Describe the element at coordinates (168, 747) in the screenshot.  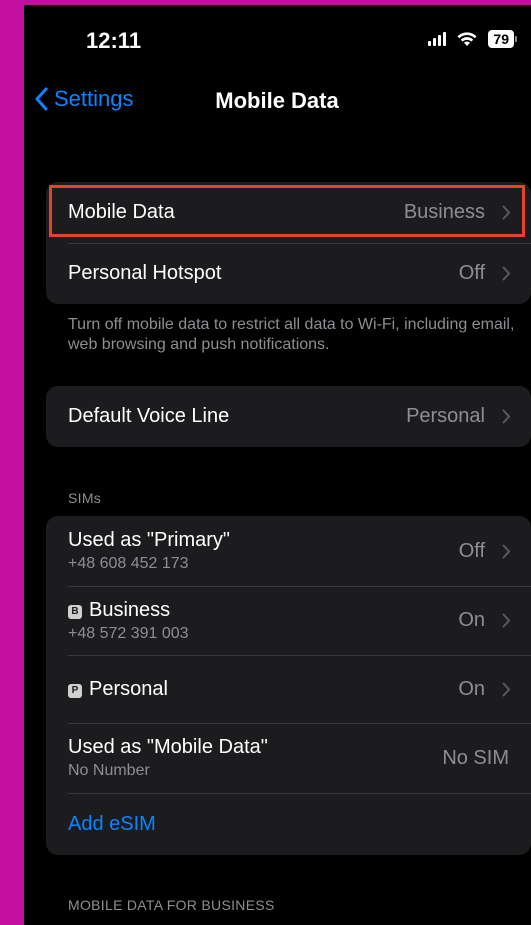
I see `row-label: Used as "Mobile Data"` at that location.